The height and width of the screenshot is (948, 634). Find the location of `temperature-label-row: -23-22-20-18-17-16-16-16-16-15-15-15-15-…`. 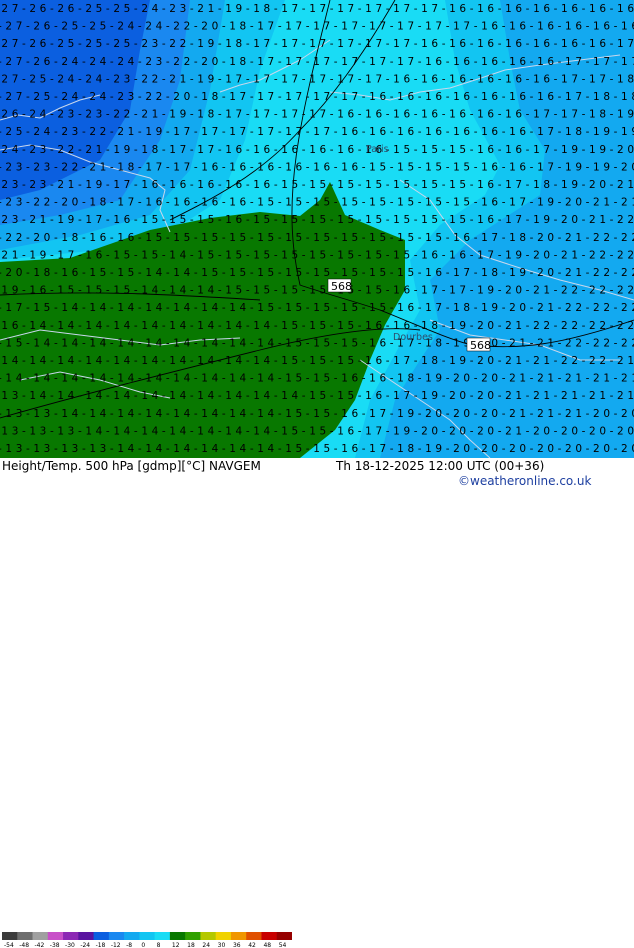

temperature-label-row: -23-22-20-18-17-16-16-16-16-15-15-15-15-… is located at coordinates (317, 203).